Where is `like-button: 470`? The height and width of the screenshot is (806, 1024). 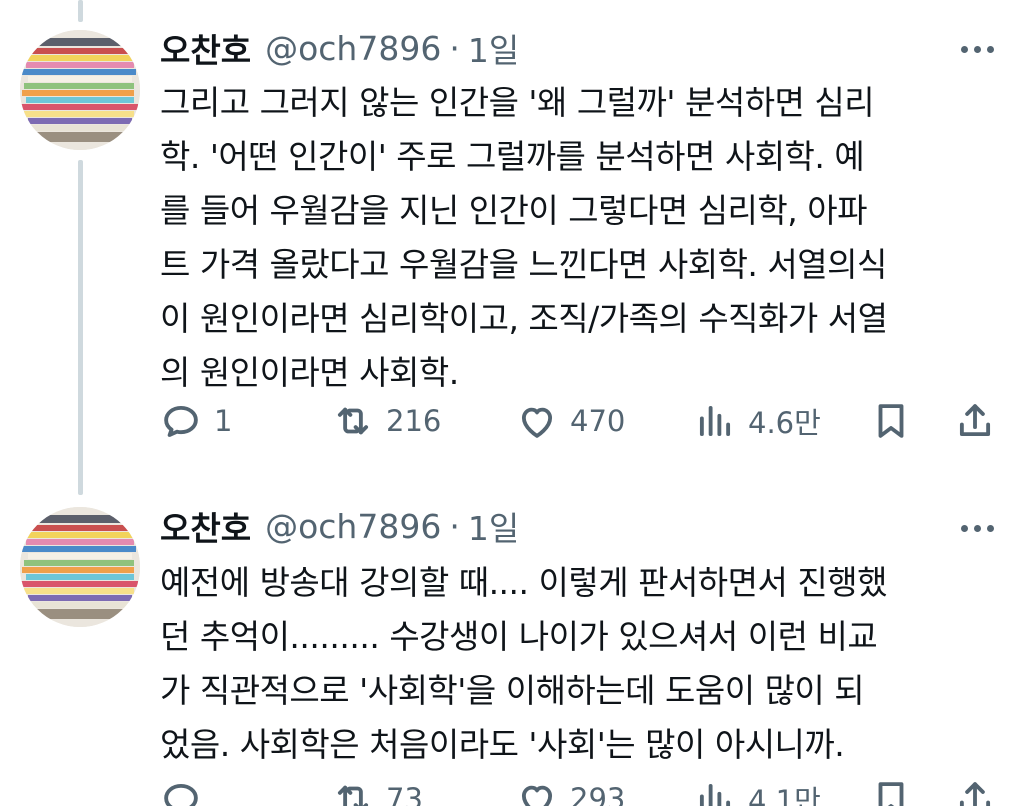 like-button: 470 is located at coordinates (570, 421).